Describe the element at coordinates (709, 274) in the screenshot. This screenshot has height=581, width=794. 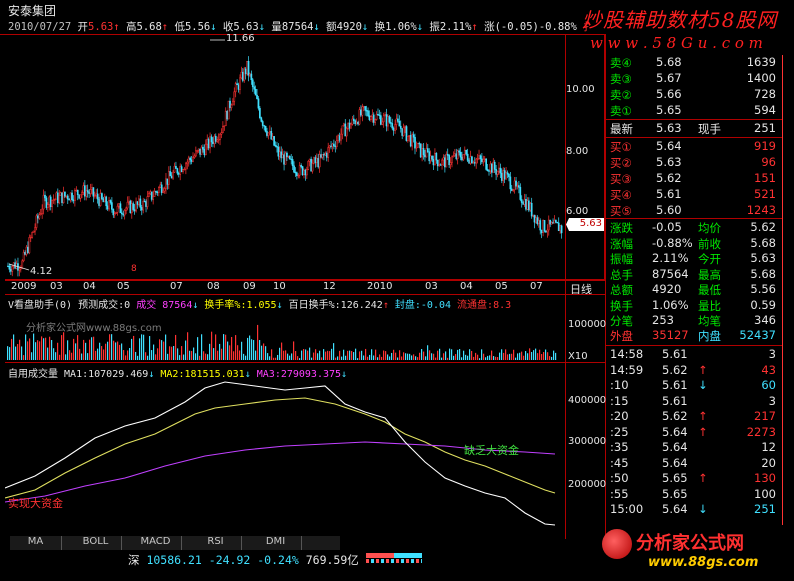
I see `stat-label-2: 最高` at that location.